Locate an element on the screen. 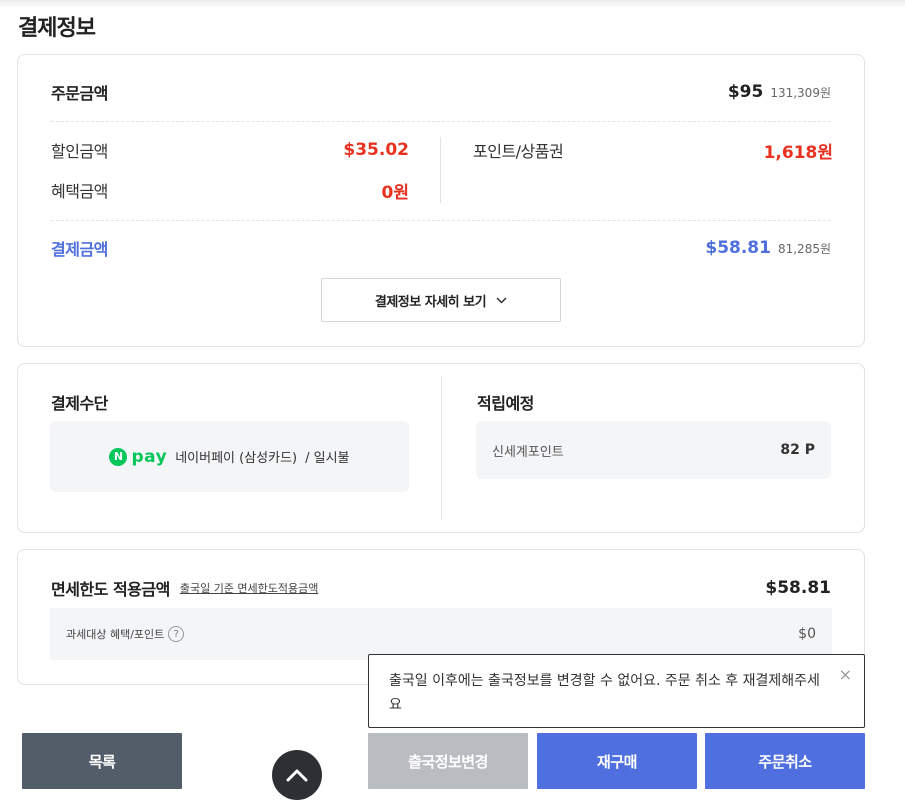  discount-row: 할인금액 $35.02 is located at coordinates (230, 150).